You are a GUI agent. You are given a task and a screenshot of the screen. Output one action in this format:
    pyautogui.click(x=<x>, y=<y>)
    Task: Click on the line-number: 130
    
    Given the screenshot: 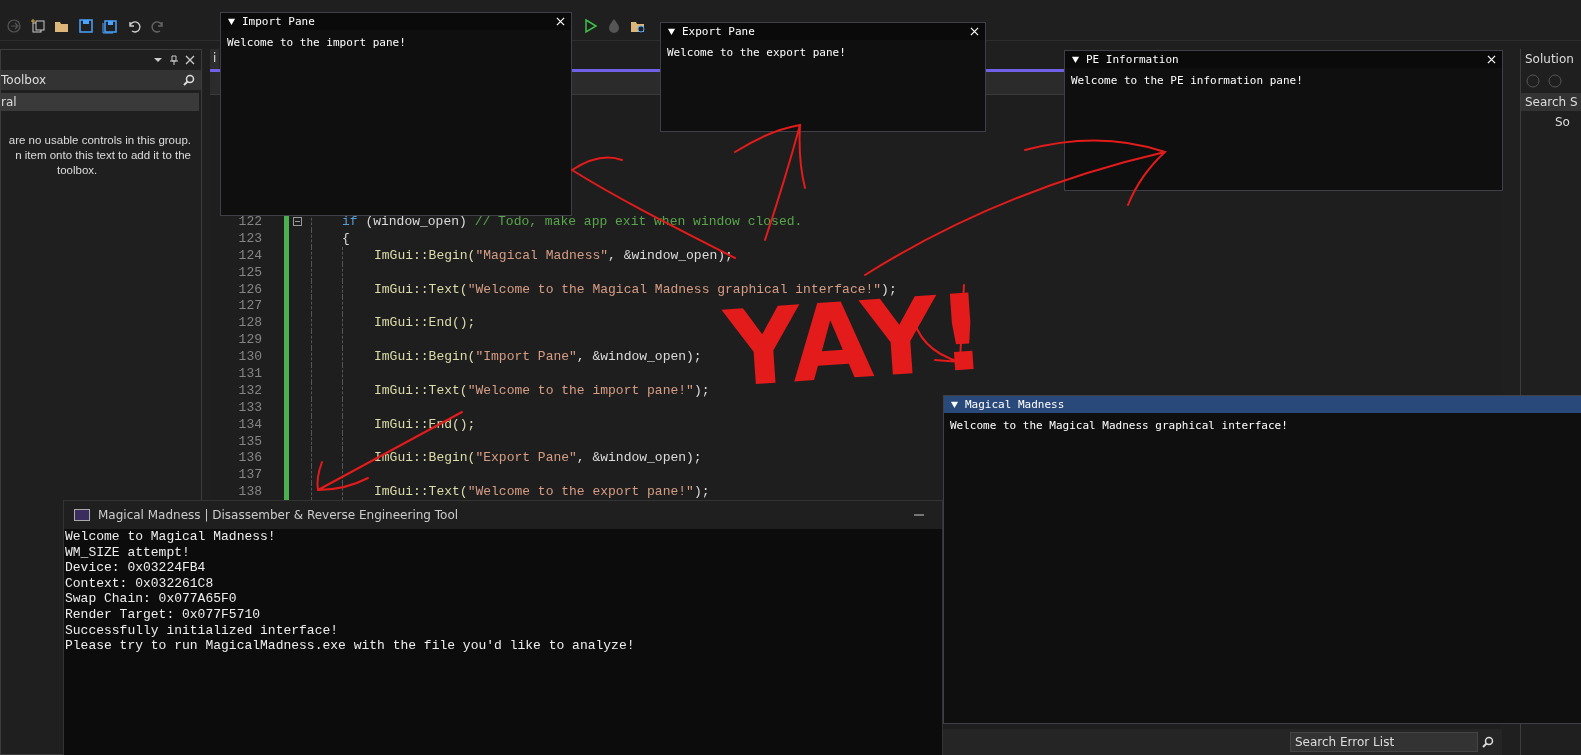 What is the action you would take?
    pyautogui.click(x=249, y=357)
    